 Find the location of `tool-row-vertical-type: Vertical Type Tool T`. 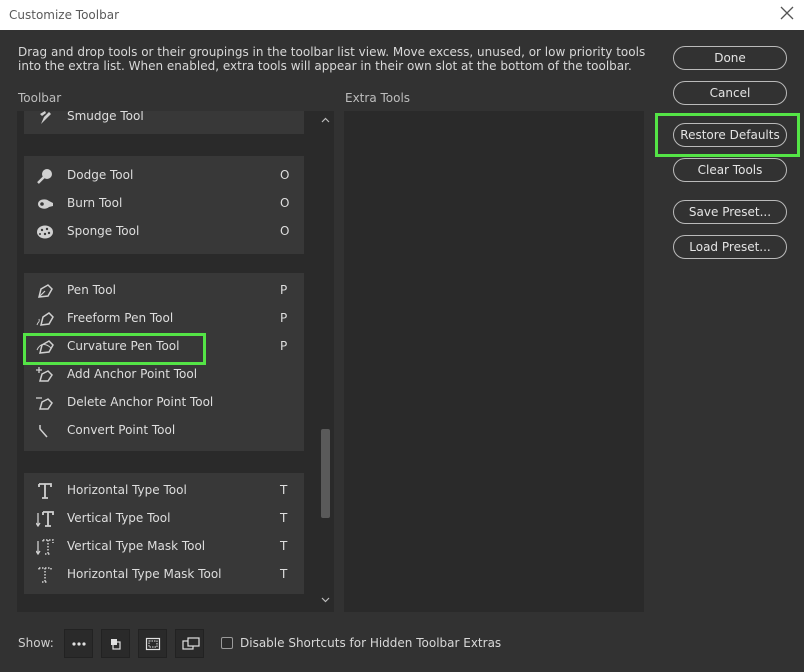

tool-row-vertical-type: Vertical Type Tool T is located at coordinates (164, 519).